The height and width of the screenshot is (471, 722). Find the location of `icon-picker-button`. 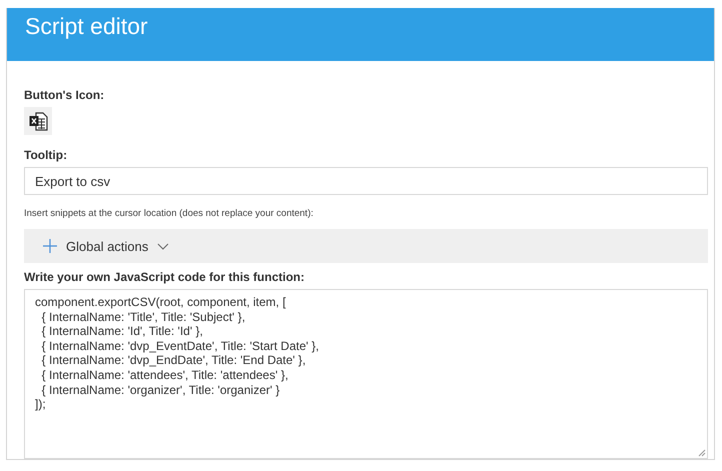

icon-picker-button is located at coordinates (38, 121).